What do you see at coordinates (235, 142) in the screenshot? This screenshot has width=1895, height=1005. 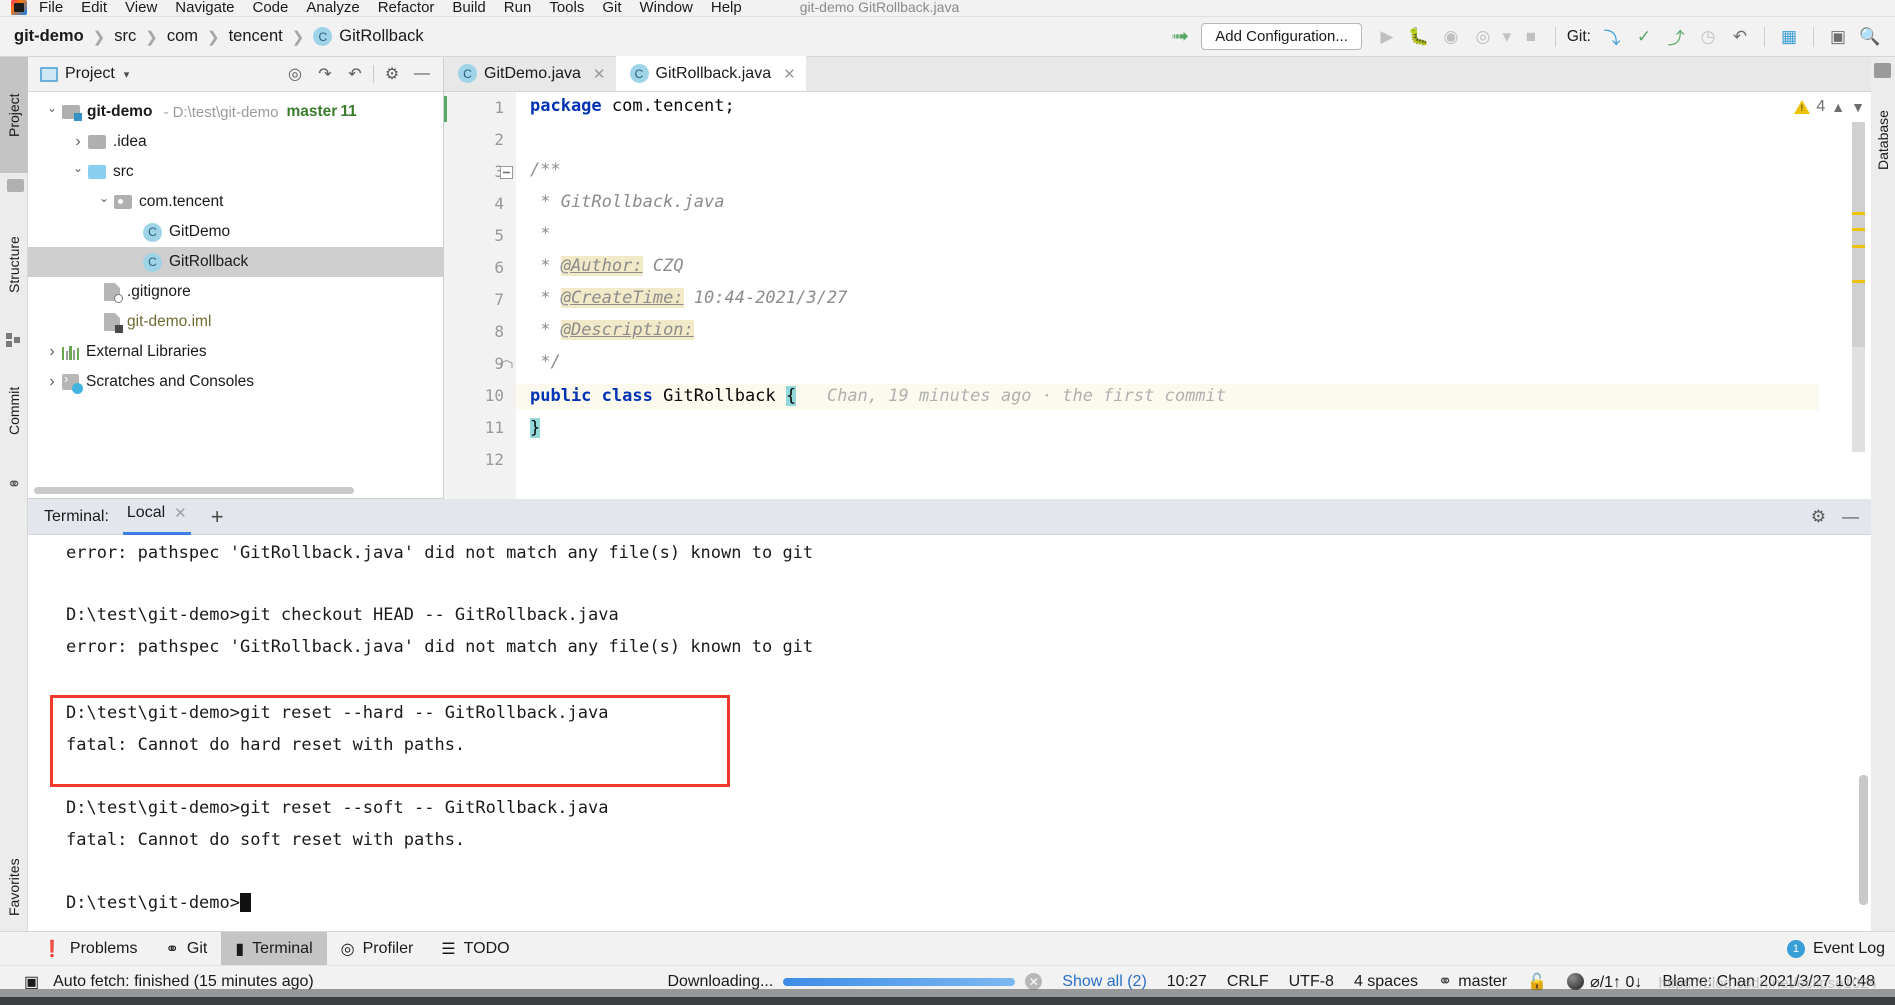 I see `tree-node-idea: .idea` at bounding box center [235, 142].